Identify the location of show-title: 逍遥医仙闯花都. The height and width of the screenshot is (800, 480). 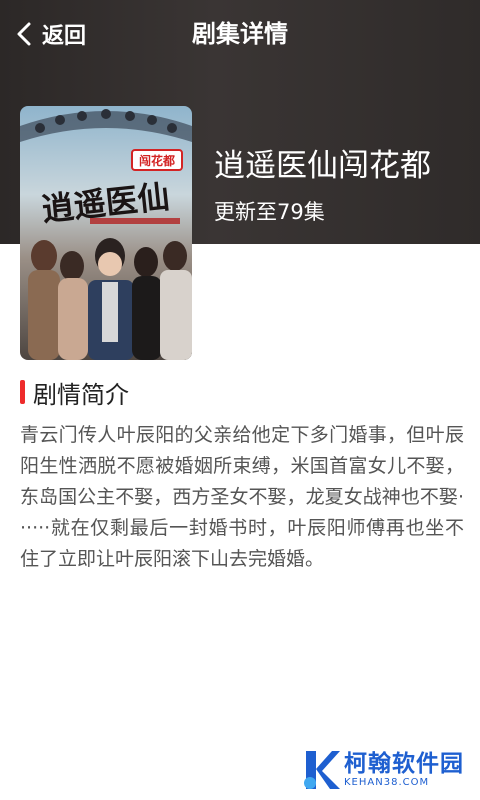
(322, 166).